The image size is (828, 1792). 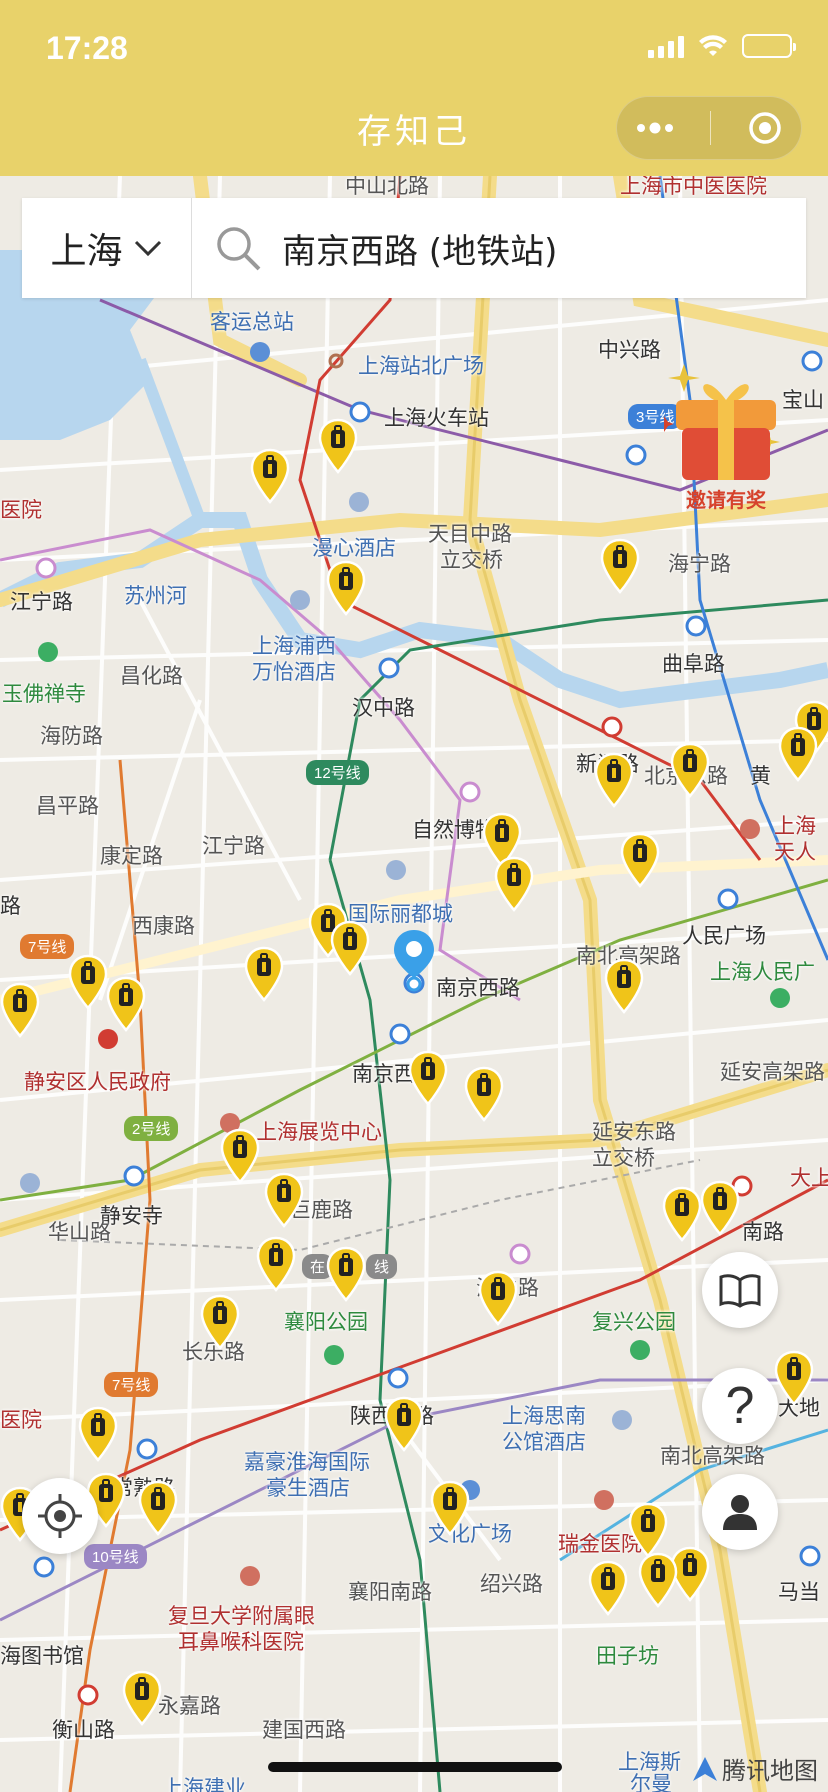 I want to click on search-query-text: 南京西路 (地铁站), so click(x=420, y=251).